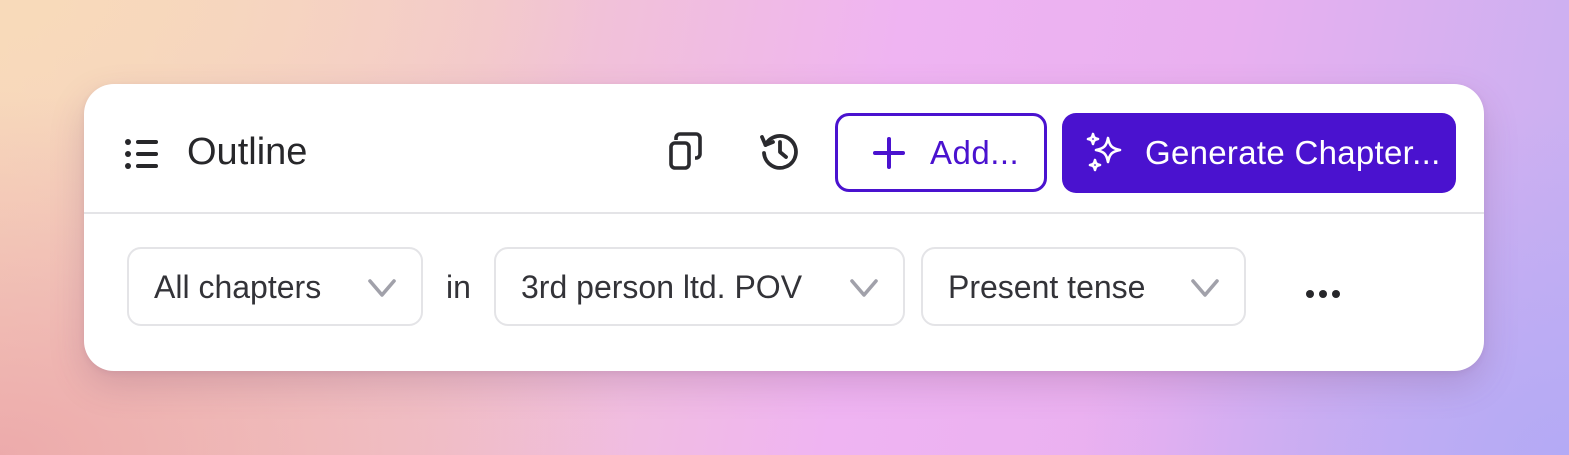 This screenshot has height=455, width=1569. What do you see at coordinates (238, 286) in the screenshot?
I see `chapters-dropdown-value: All chapters` at bounding box center [238, 286].